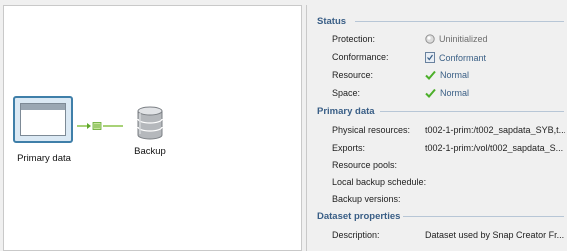  Describe the element at coordinates (495, 75) in the screenshot. I see `resource-value: Normal` at that location.